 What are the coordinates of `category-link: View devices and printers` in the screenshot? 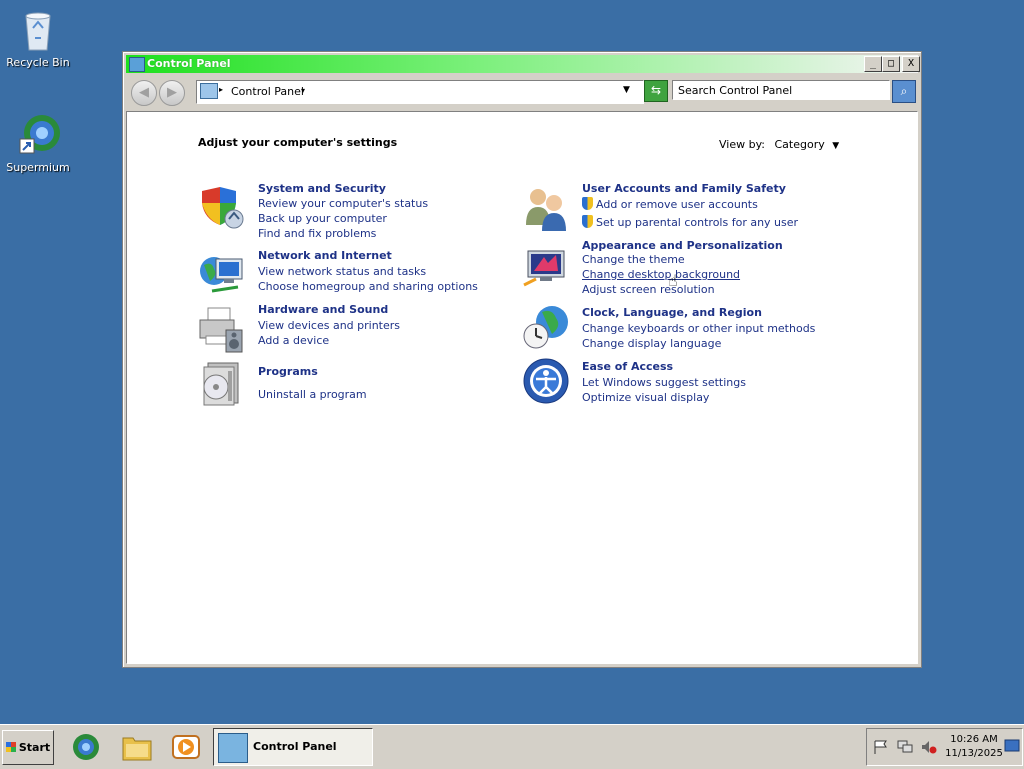 It's located at (329, 325).